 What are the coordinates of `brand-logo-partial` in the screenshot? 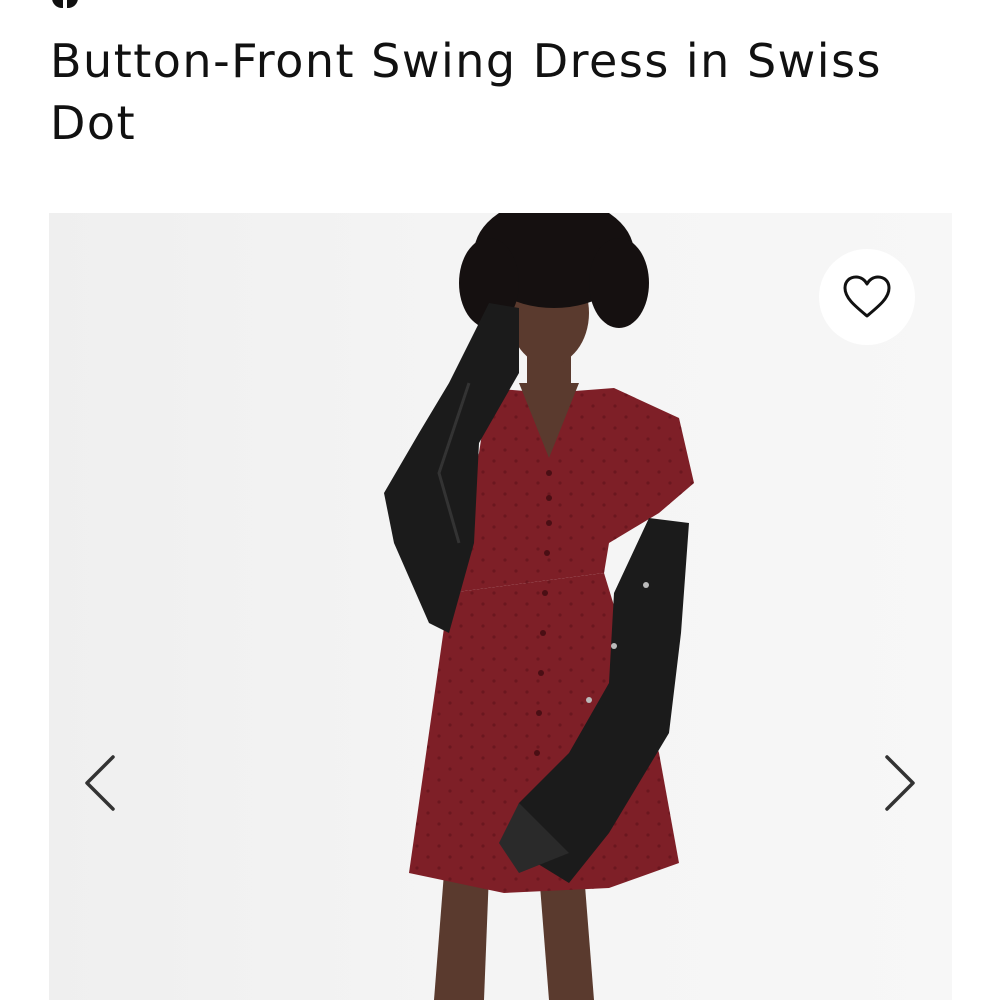 It's located at (65, 4).